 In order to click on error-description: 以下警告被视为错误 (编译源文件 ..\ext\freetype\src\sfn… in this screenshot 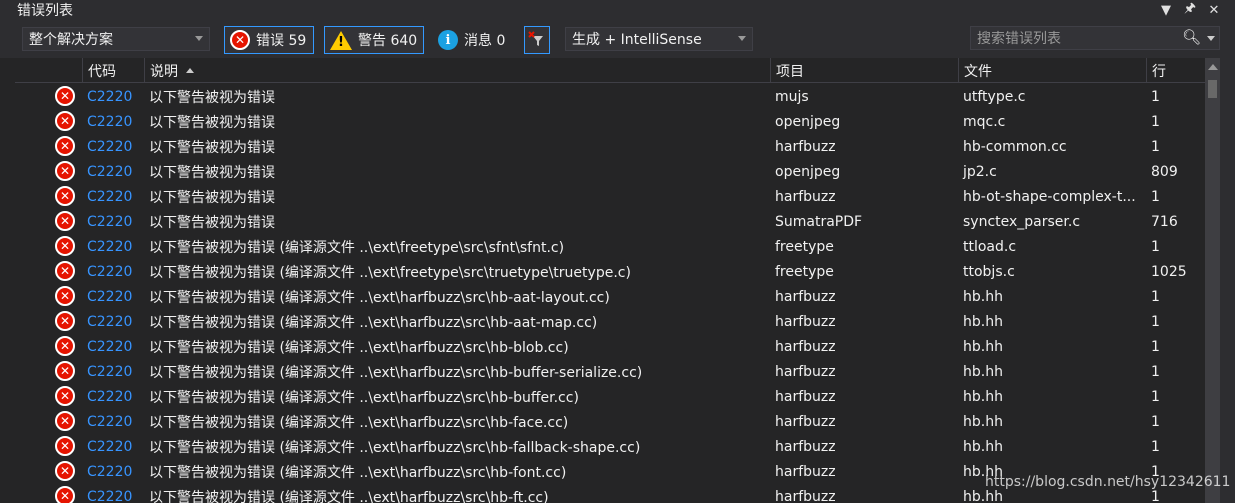, I will do `click(357, 247)`.